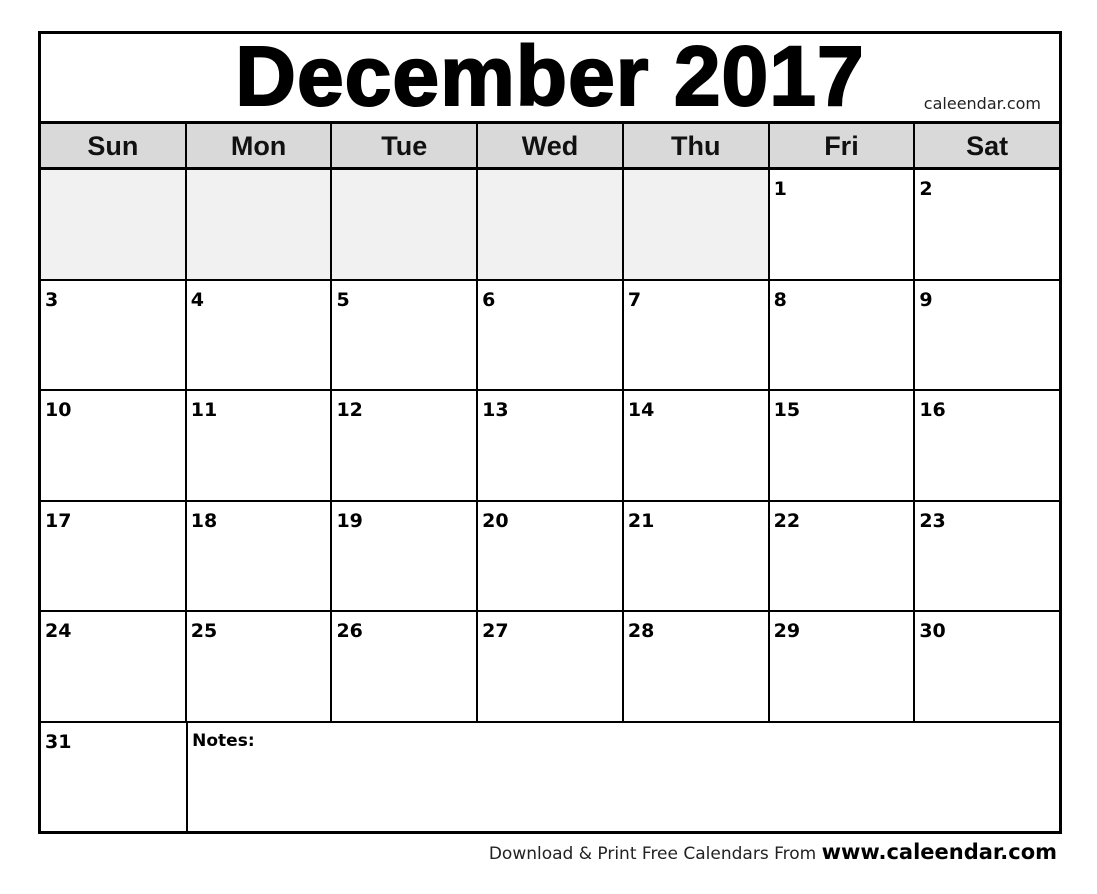 Image resolution: width=1097 pixels, height=894 pixels. Describe the element at coordinates (495, 631) in the screenshot. I see `day-number: 27` at that location.